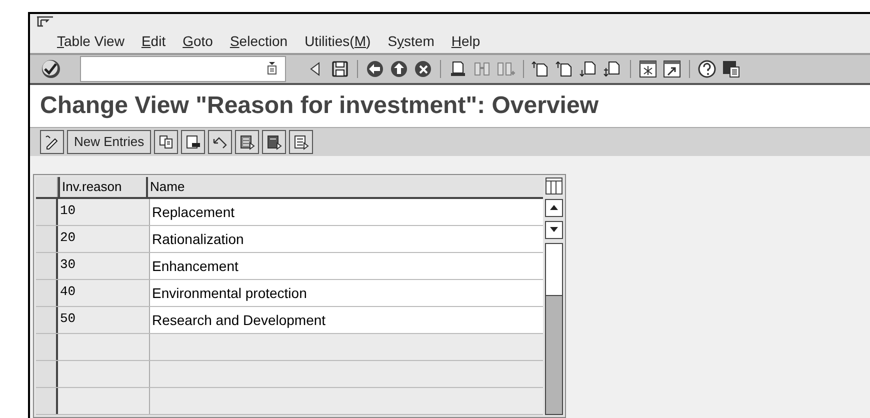 This screenshot has height=418, width=870. Describe the element at coordinates (411, 41) in the screenshot. I see `menu-item: System` at that location.